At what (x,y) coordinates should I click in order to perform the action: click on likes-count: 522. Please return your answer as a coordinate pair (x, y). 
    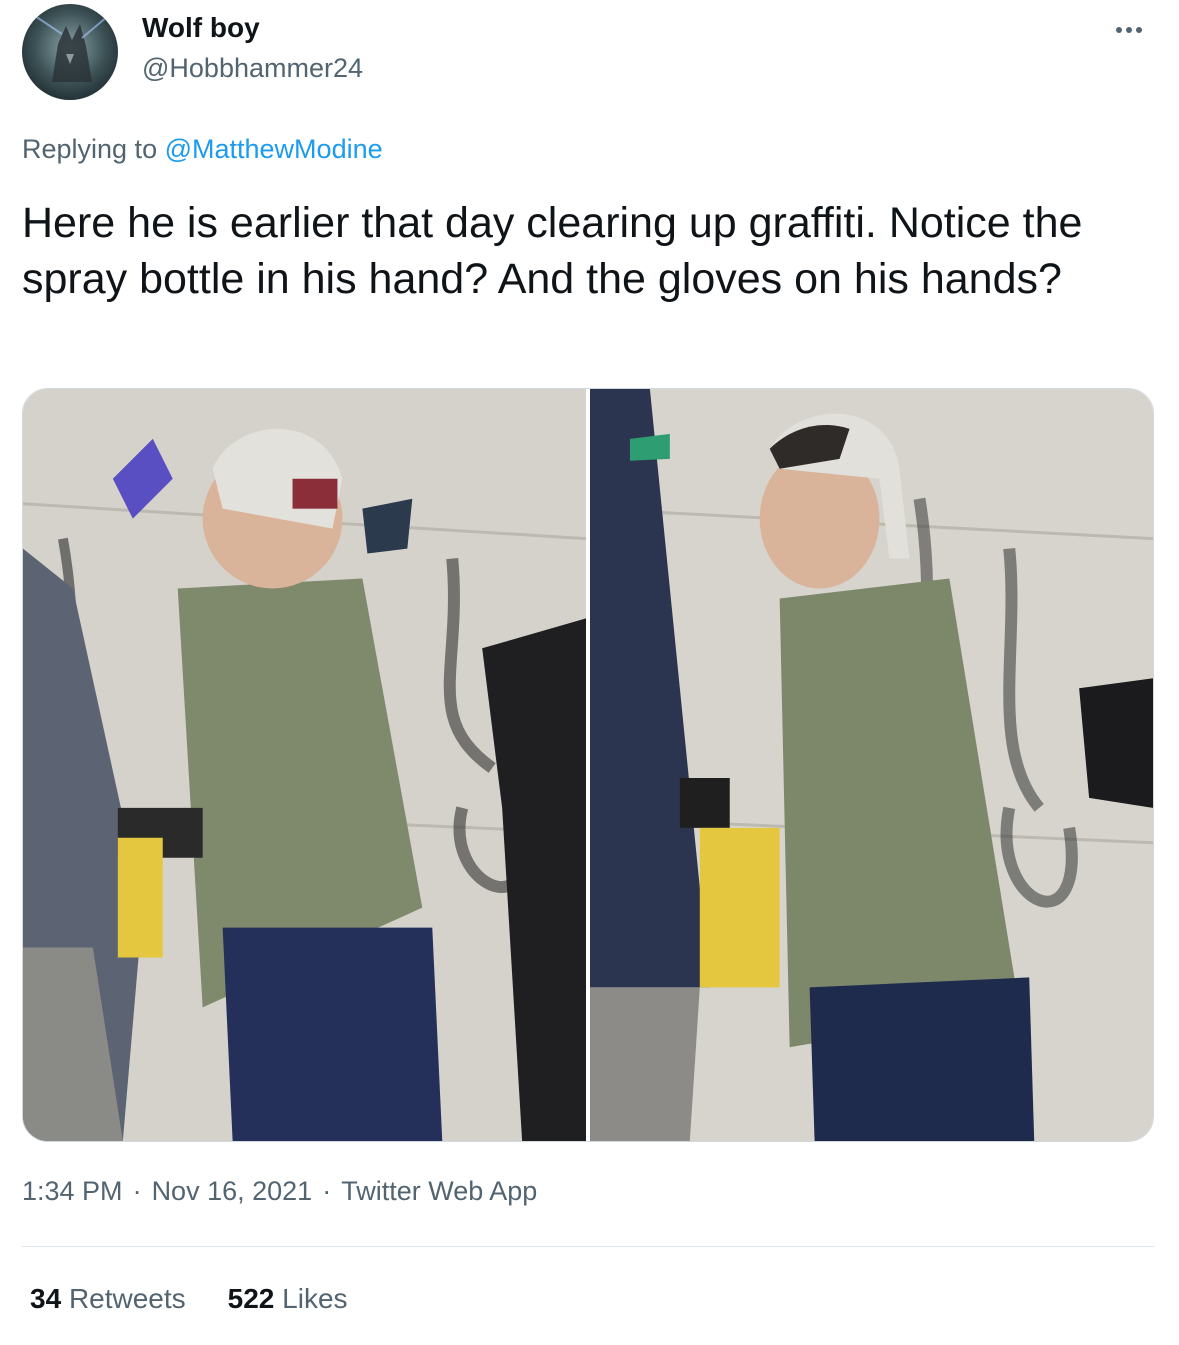
    Looking at the image, I should click on (251, 1298).